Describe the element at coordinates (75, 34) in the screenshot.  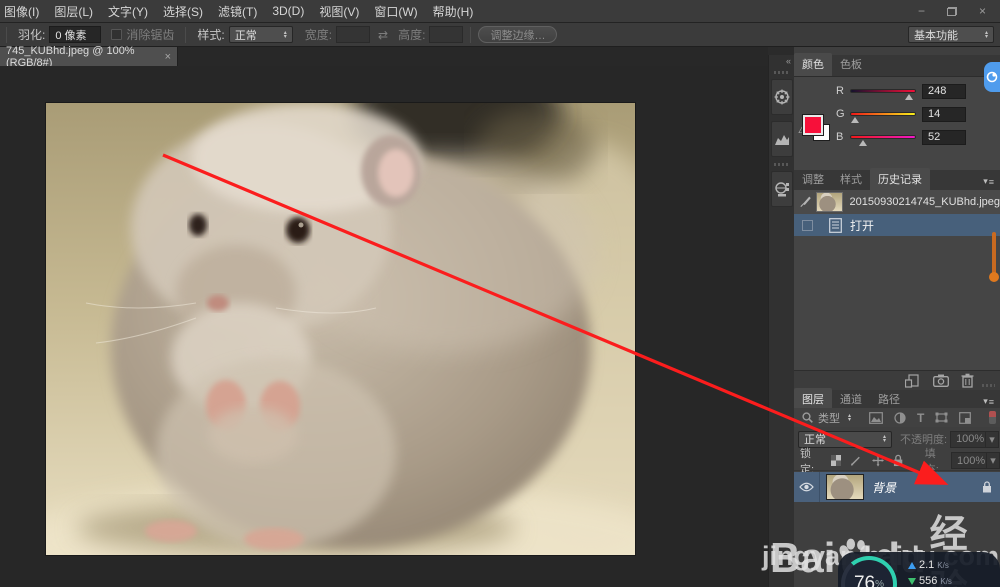
I see `feather-input: 0 像素` at that location.